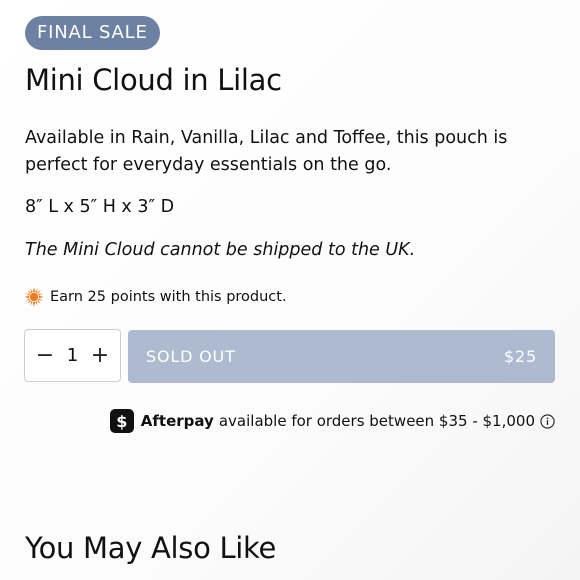  I want to click on decrement-button: −, so click(45, 355).